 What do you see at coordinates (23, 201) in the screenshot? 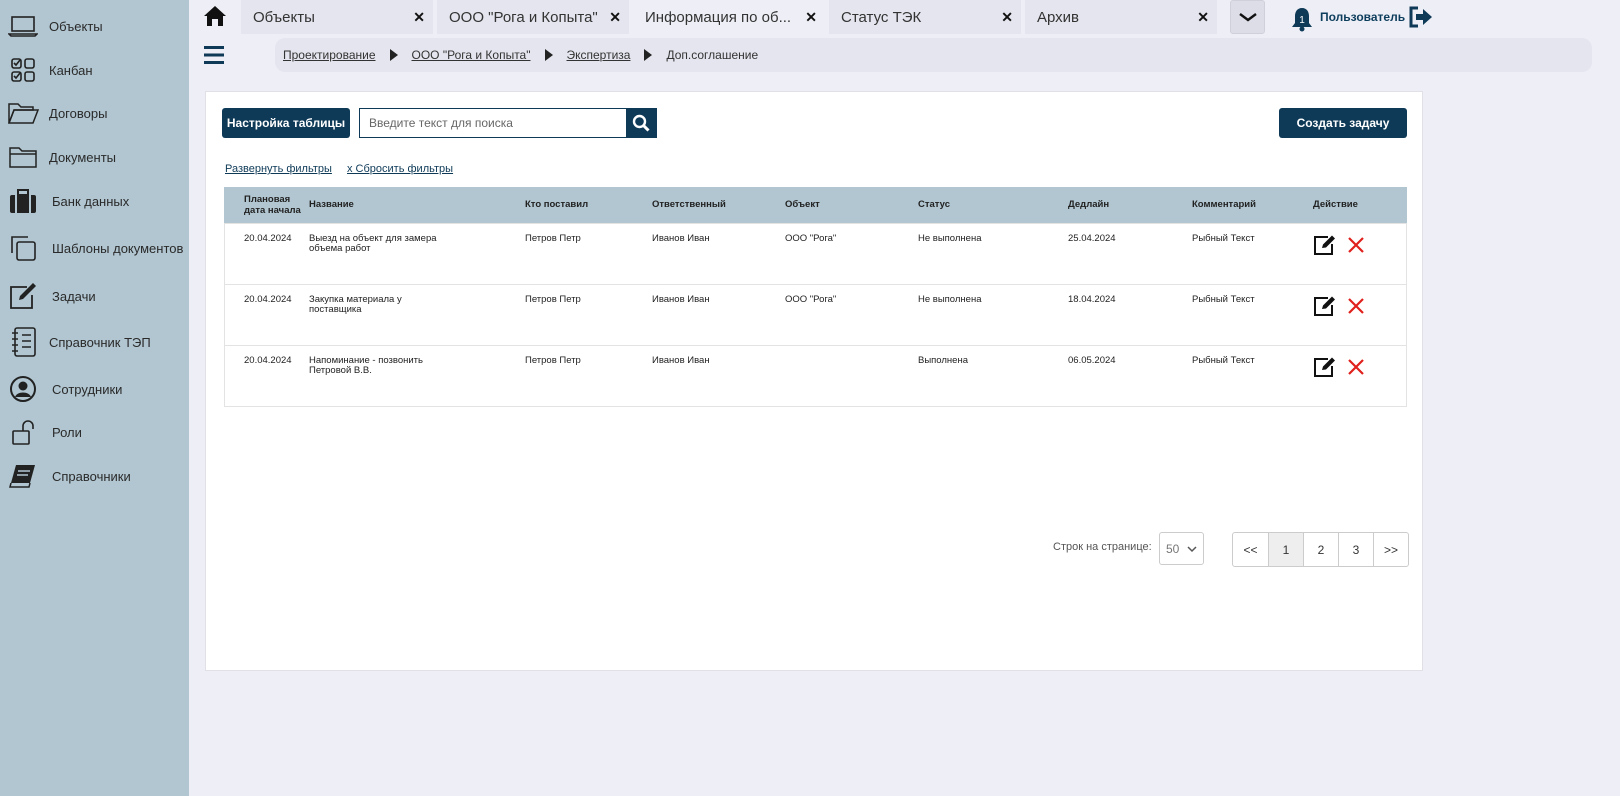
I see `briefcase-icon` at bounding box center [23, 201].